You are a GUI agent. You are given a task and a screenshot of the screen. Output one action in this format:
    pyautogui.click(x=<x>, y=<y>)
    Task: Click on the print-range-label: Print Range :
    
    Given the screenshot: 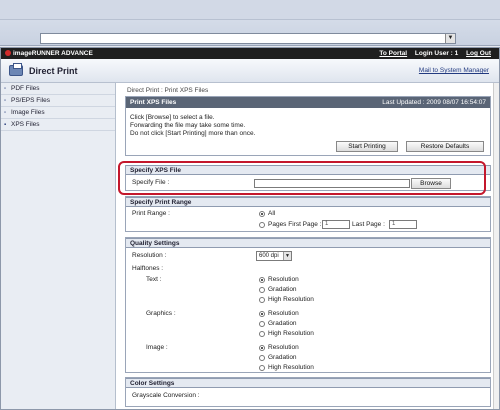 What is the action you would take?
    pyautogui.click(x=151, y=213)
    